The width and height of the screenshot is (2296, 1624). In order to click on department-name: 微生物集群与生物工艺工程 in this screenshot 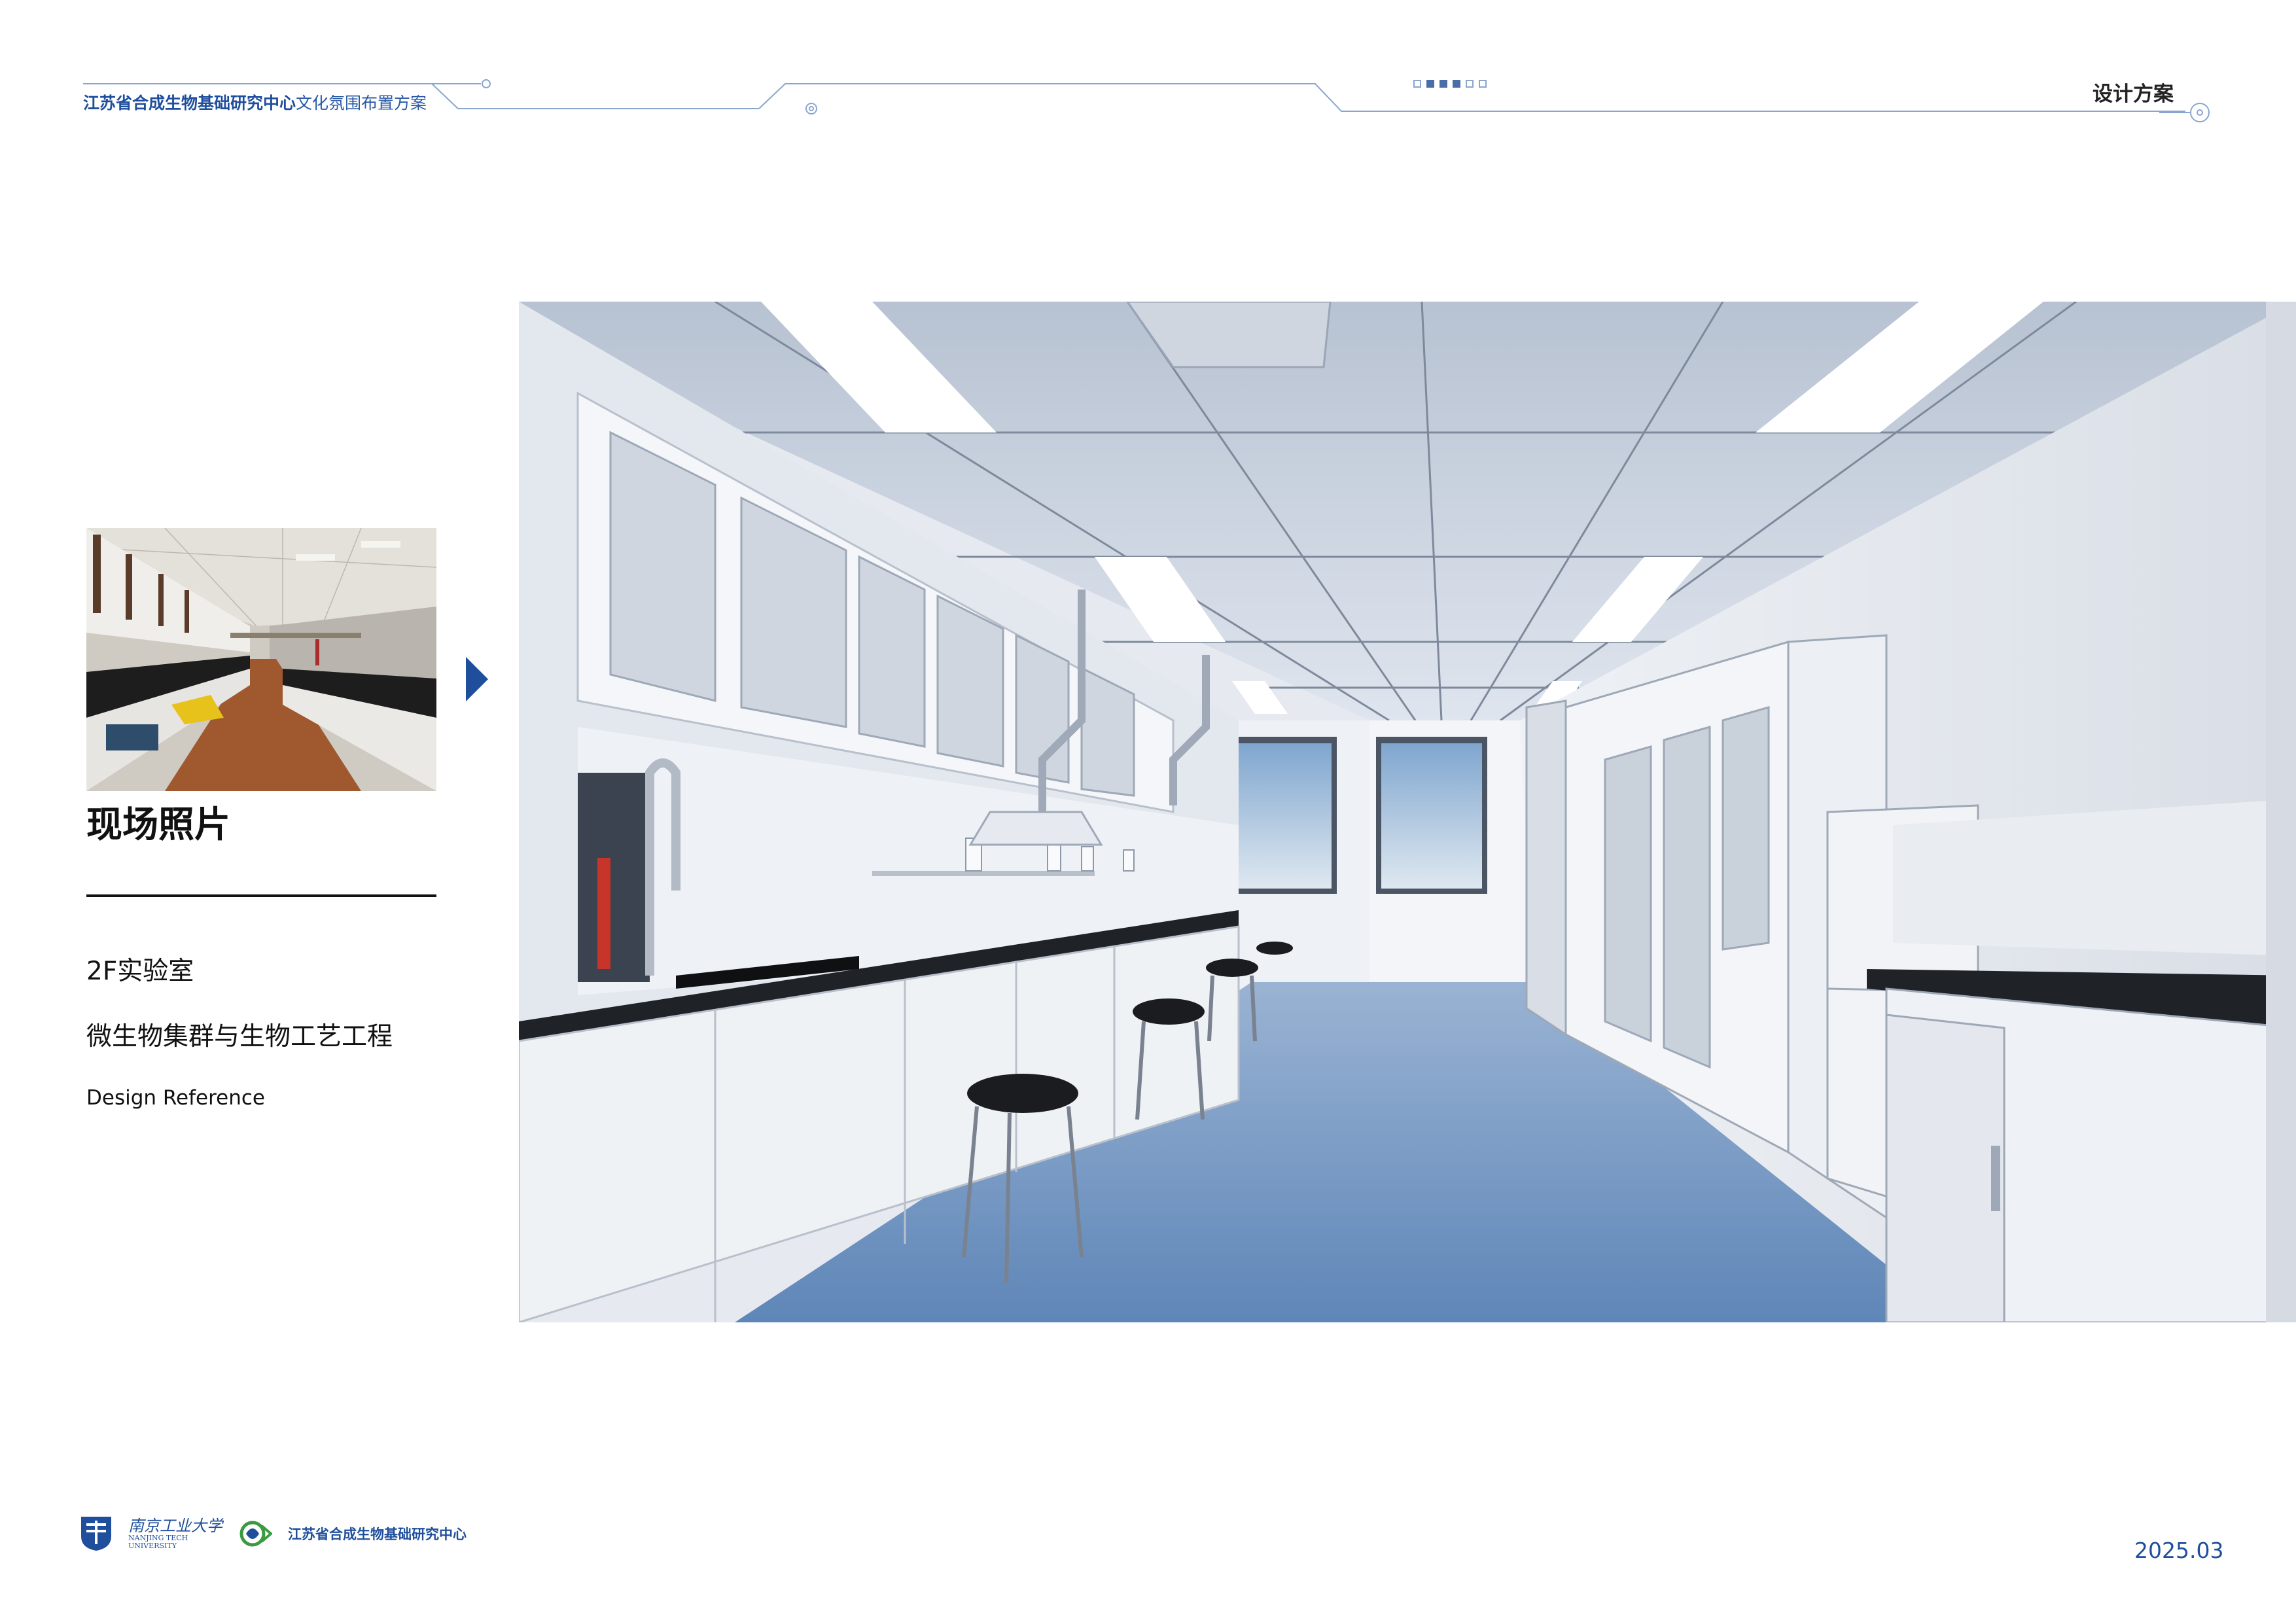, I will do `click(240, 1036)`.